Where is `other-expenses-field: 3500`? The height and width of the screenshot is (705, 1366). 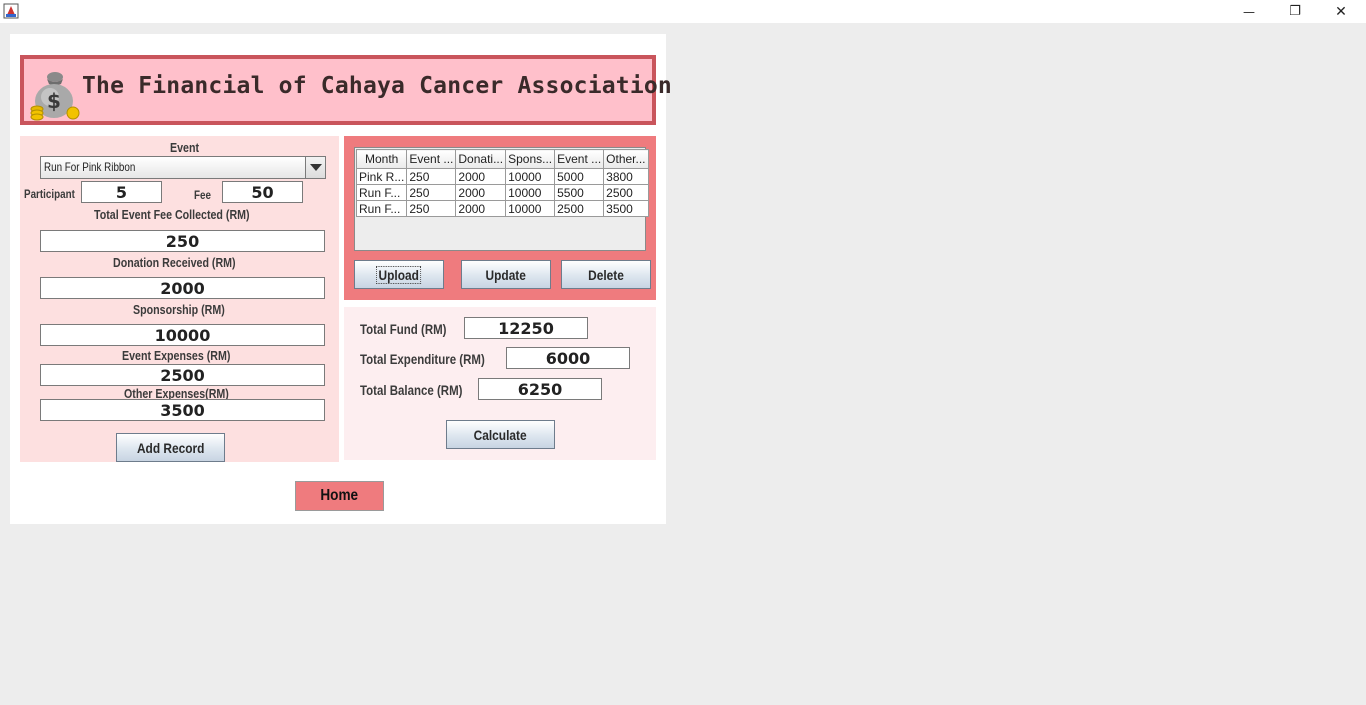
other-expenses-field: 3500 is located at coordinates (182, 410).